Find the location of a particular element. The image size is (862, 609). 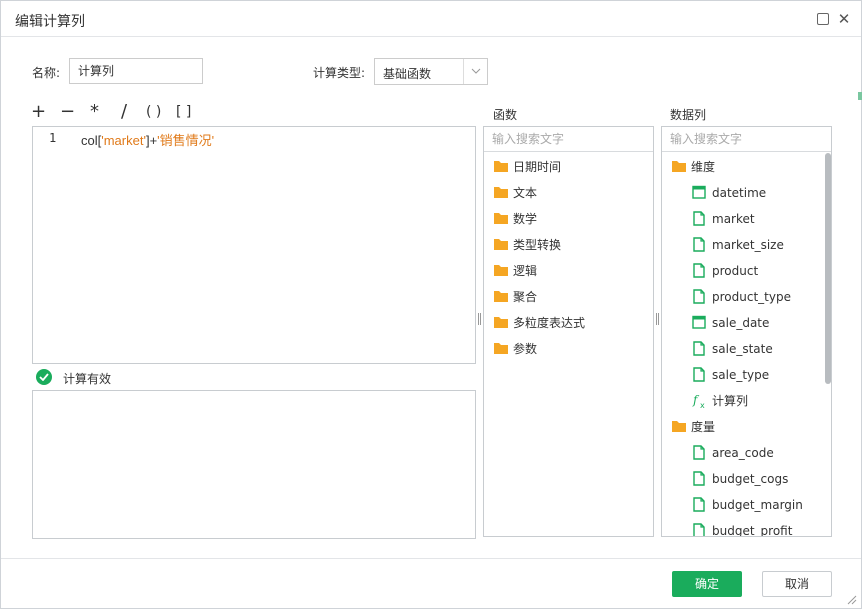

operator-parentheses-button: ( ) is located at coordinates (153, 112).